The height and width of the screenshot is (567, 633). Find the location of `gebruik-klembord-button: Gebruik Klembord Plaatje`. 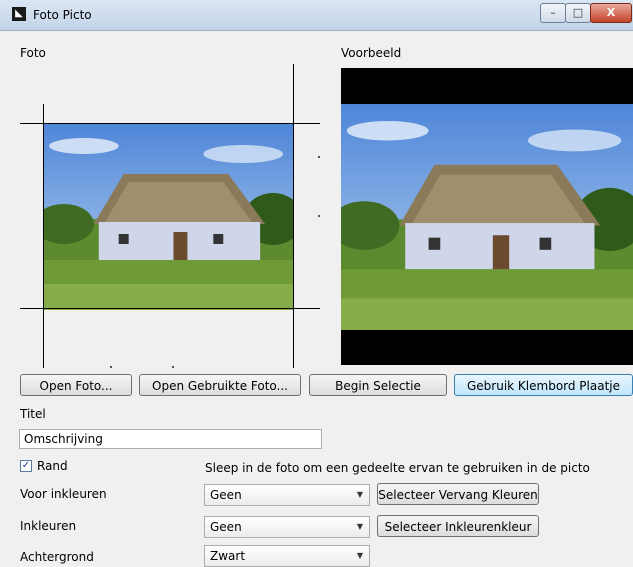

gebruik-klembord-button: Gebruik Klembord Plaatje is located at coordinates (543, 385).